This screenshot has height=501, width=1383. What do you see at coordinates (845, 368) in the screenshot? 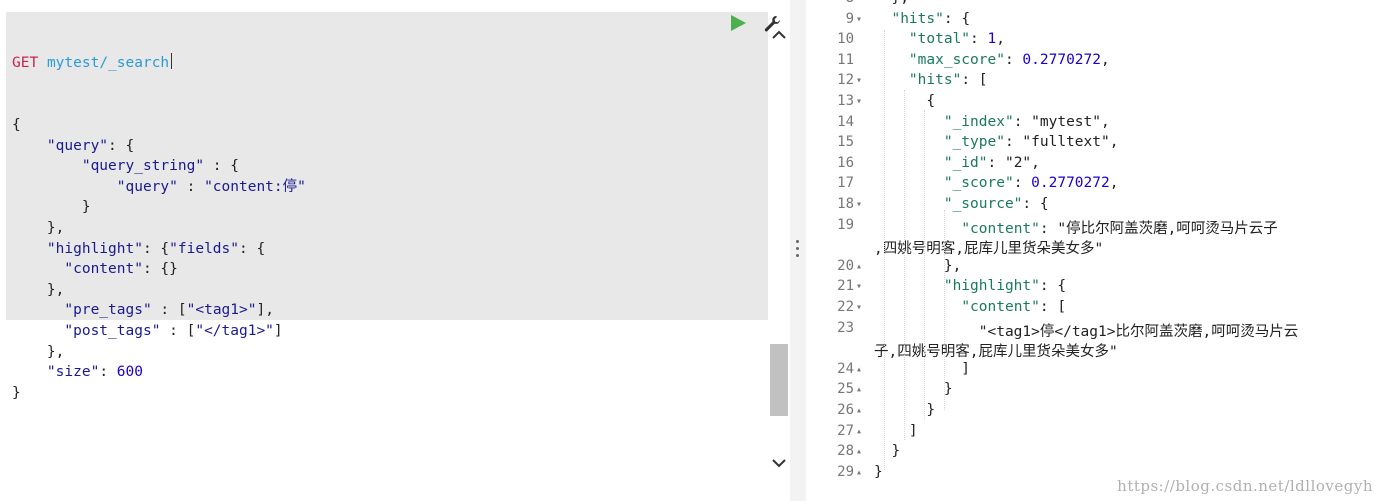
I see `line-number: 24` at bounding box center [845, 368].